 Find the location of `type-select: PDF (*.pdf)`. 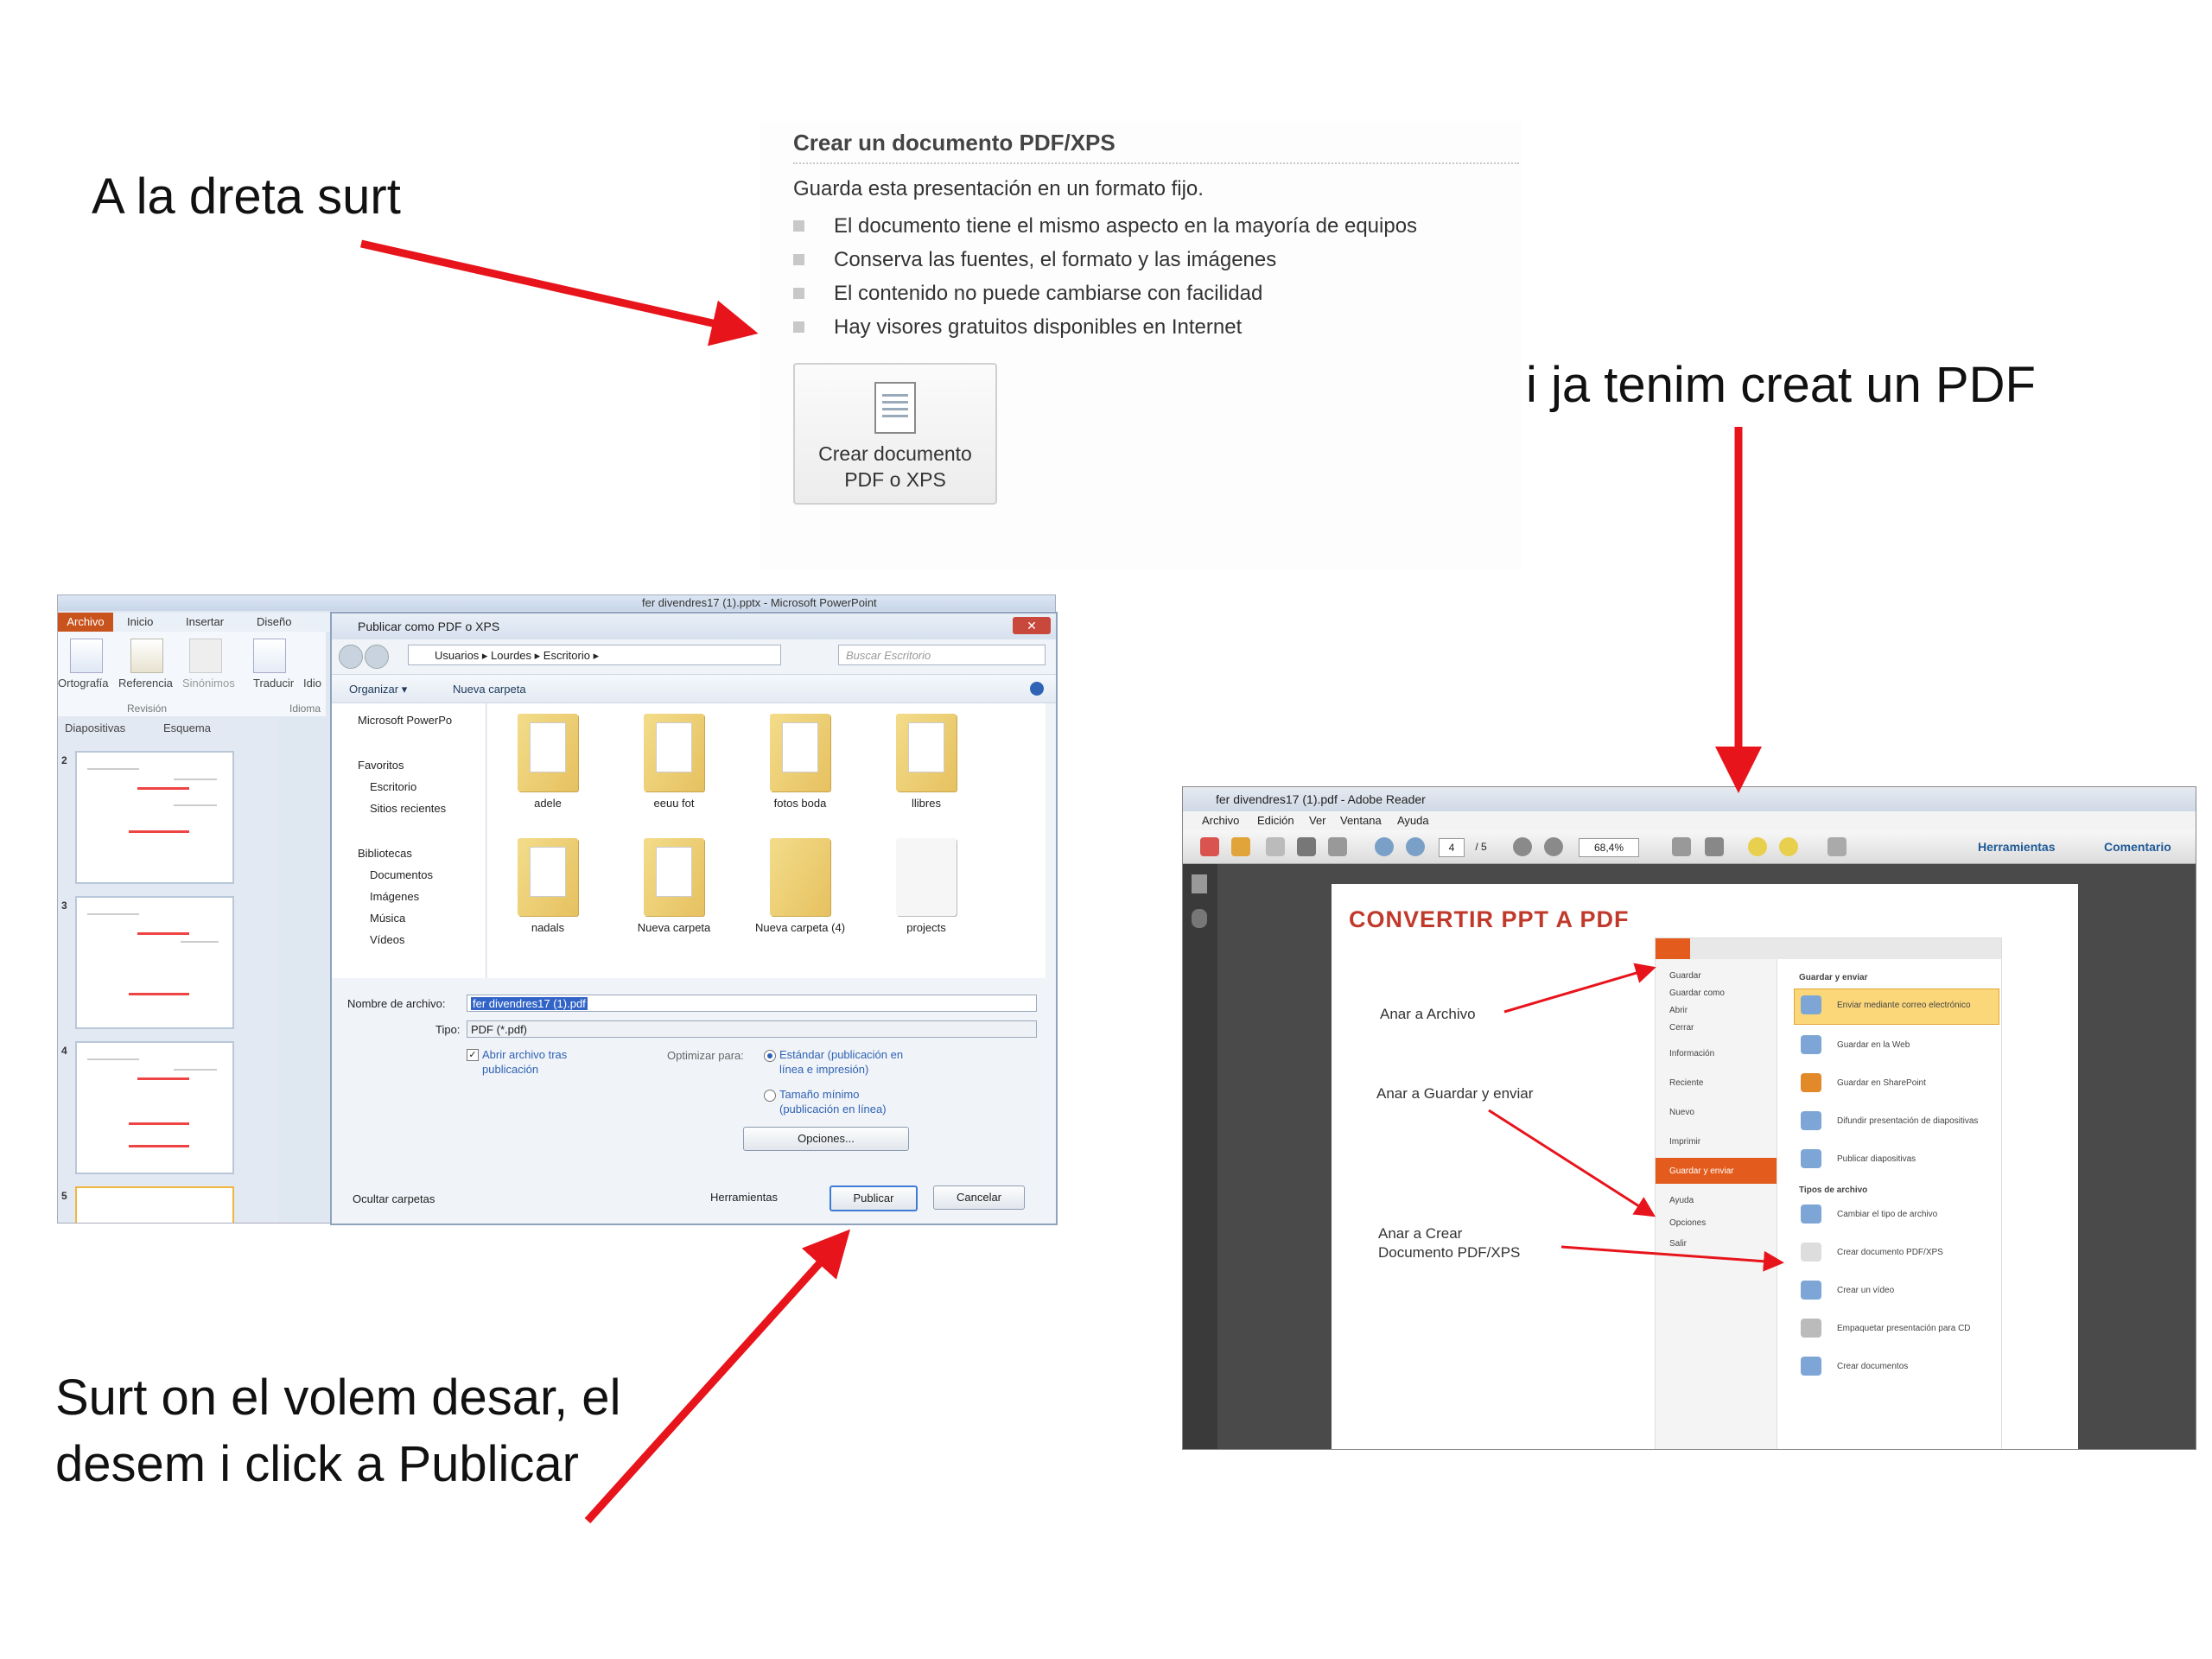

type-select: PDF (*.pdf) is located at coordinates (752, 1029).